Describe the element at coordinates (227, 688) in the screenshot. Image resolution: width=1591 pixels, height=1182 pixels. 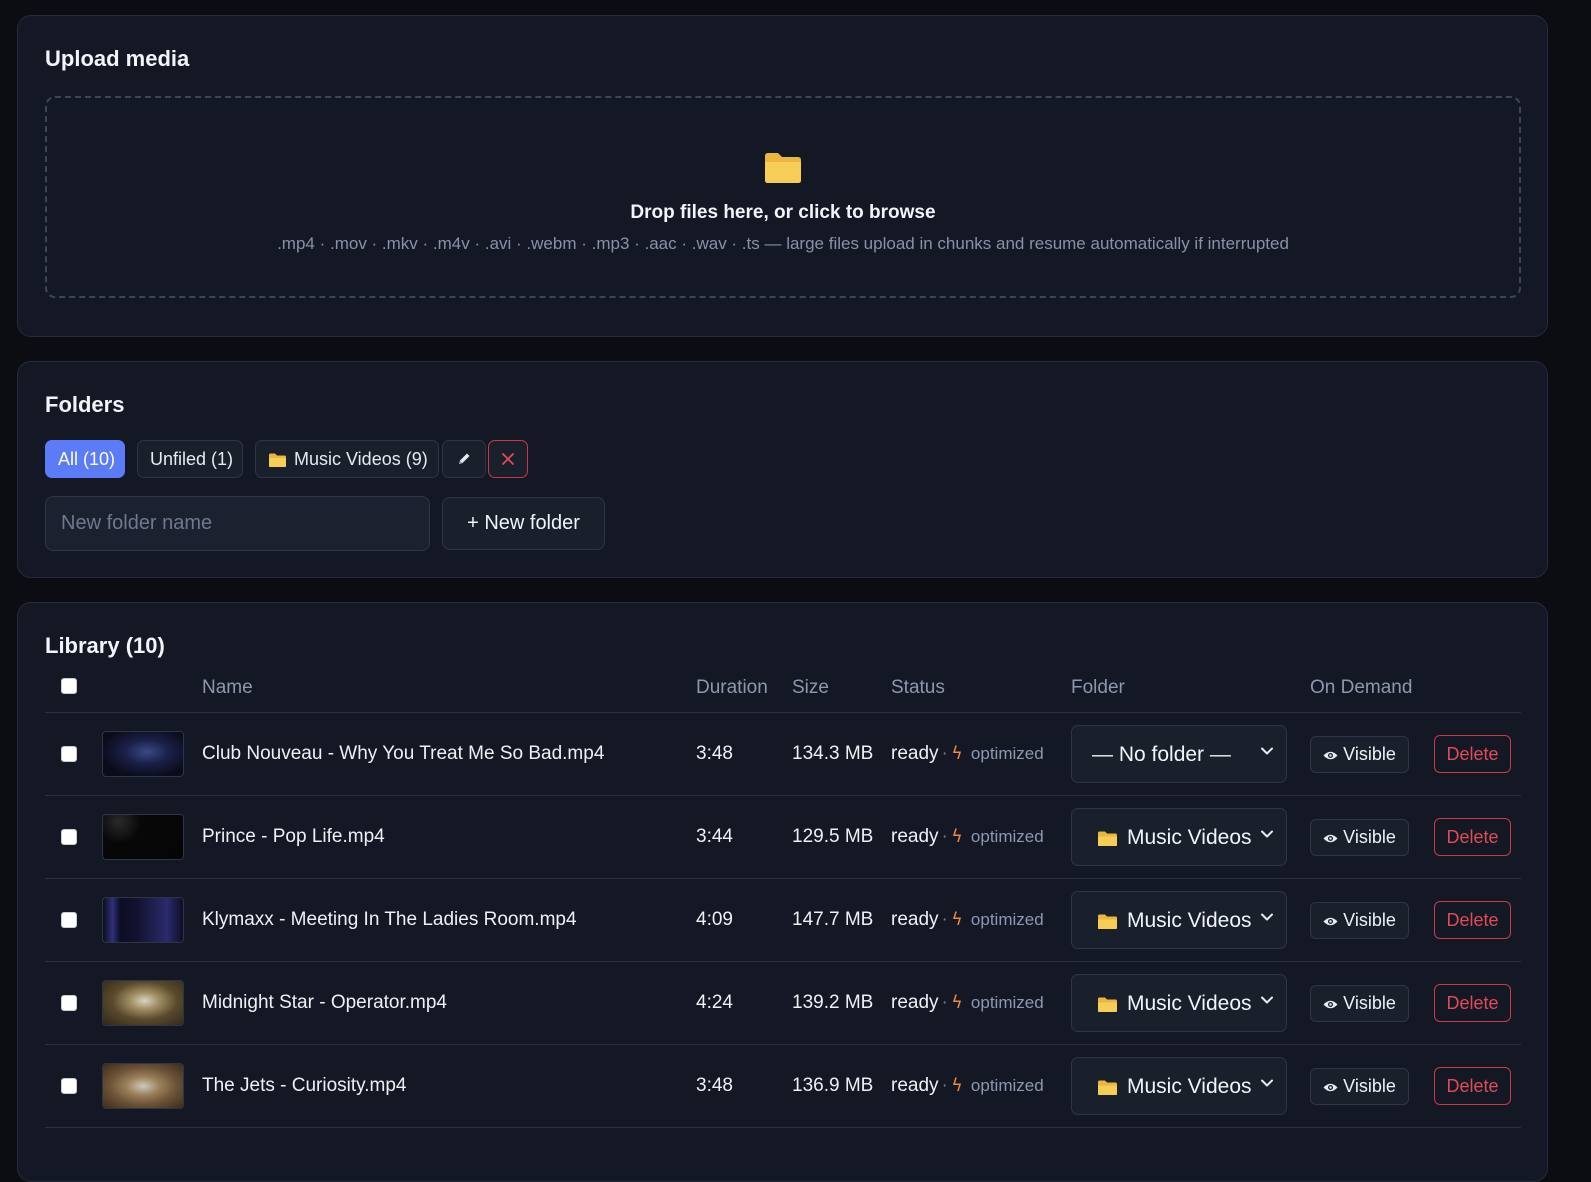
I see `column-header-name: Name` at that location.